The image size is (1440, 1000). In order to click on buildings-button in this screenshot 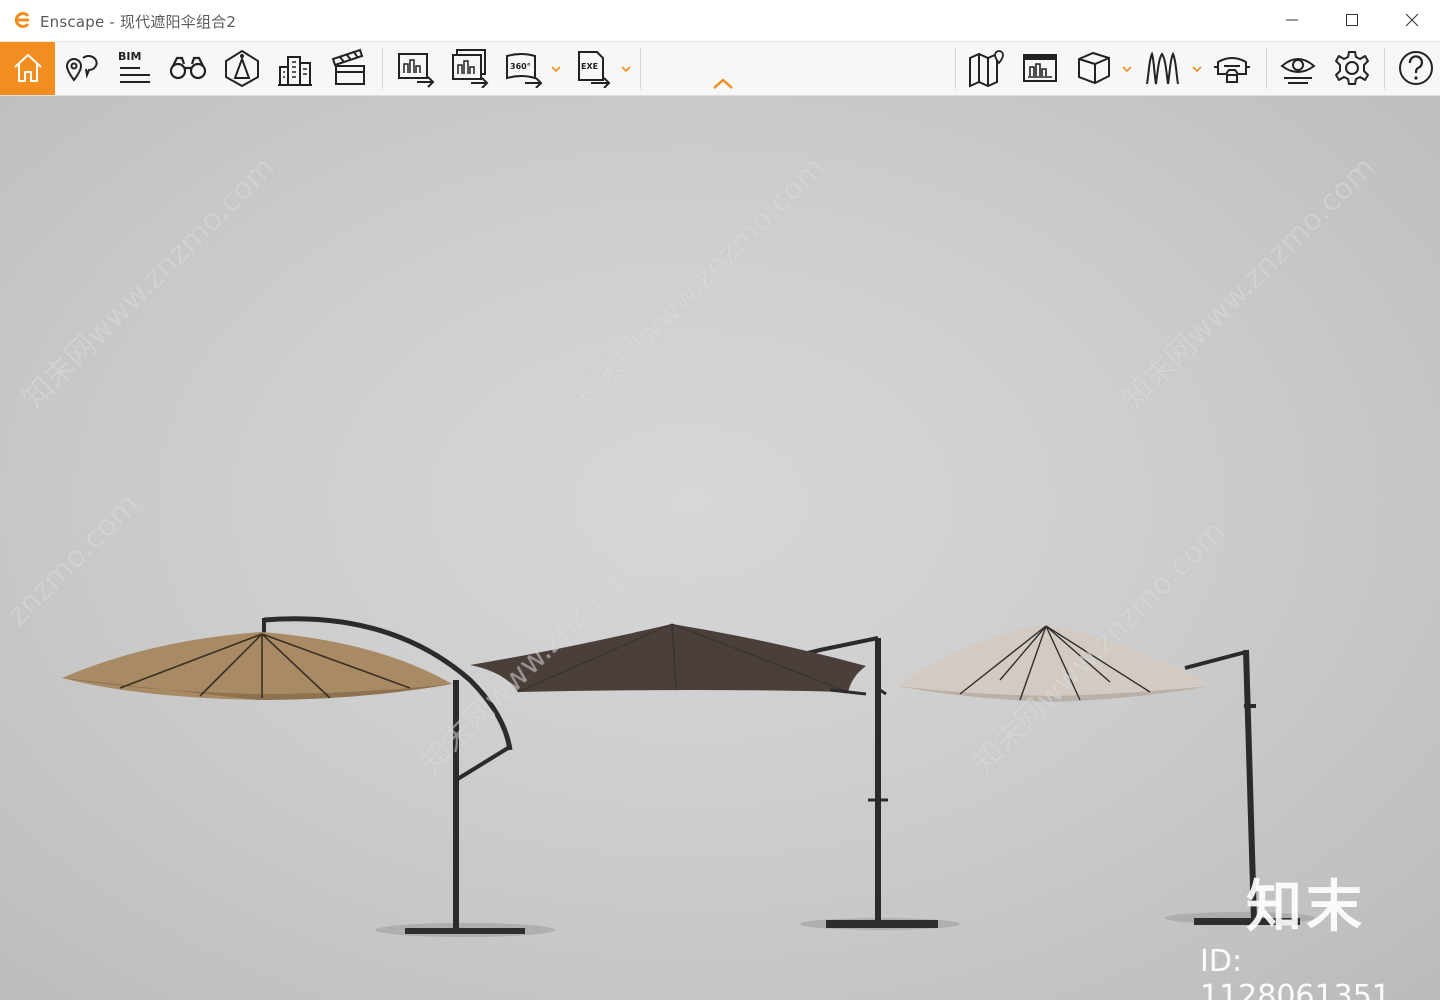, I will do `click(296, 68)`.